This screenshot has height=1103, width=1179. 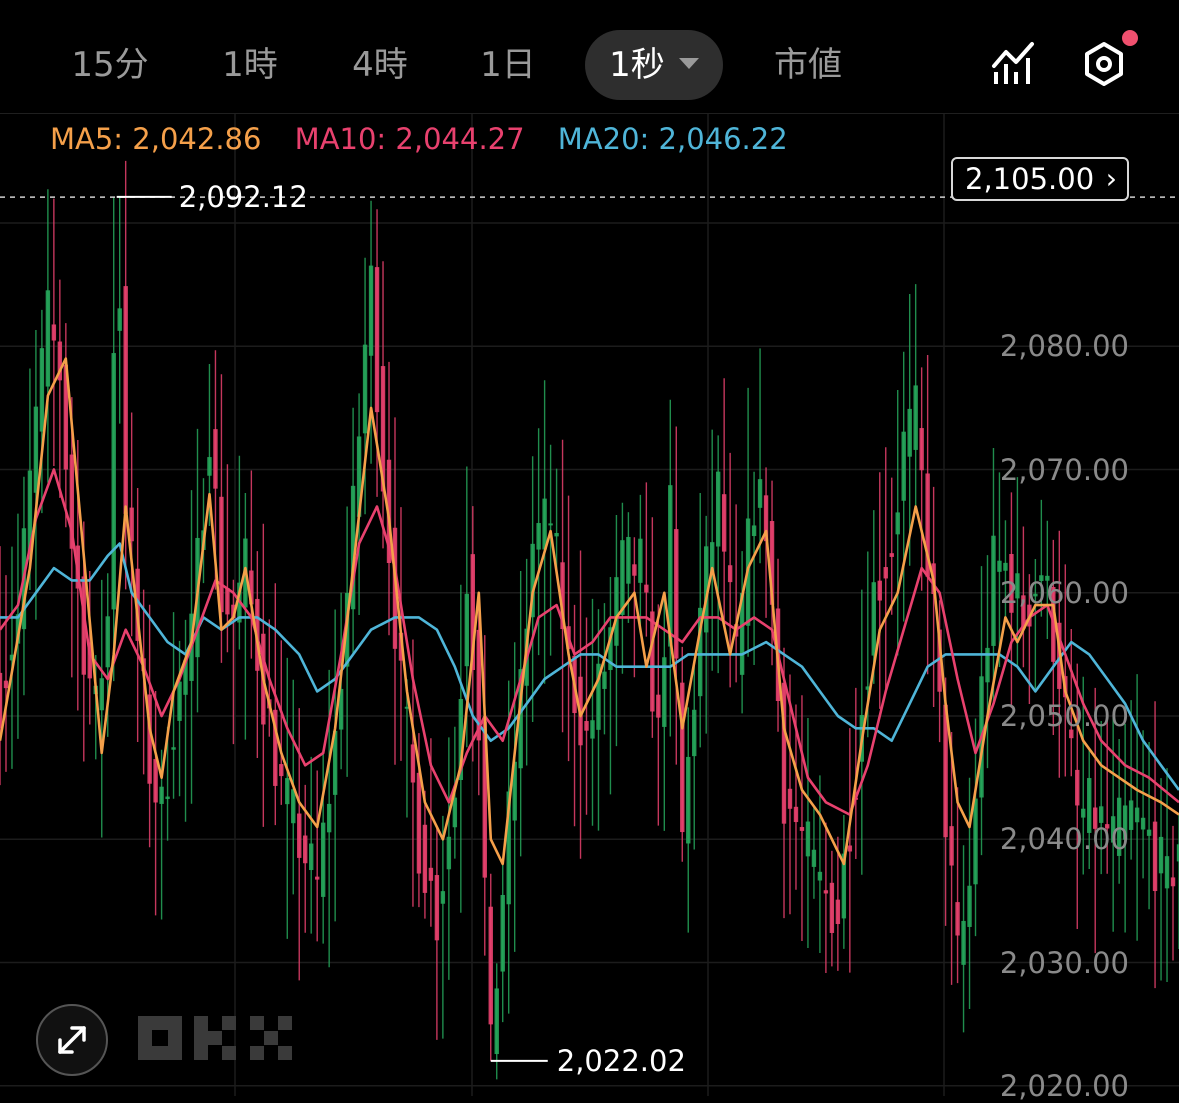 I want to click on indicator-chart-icon, so click(x=1014, y=64).